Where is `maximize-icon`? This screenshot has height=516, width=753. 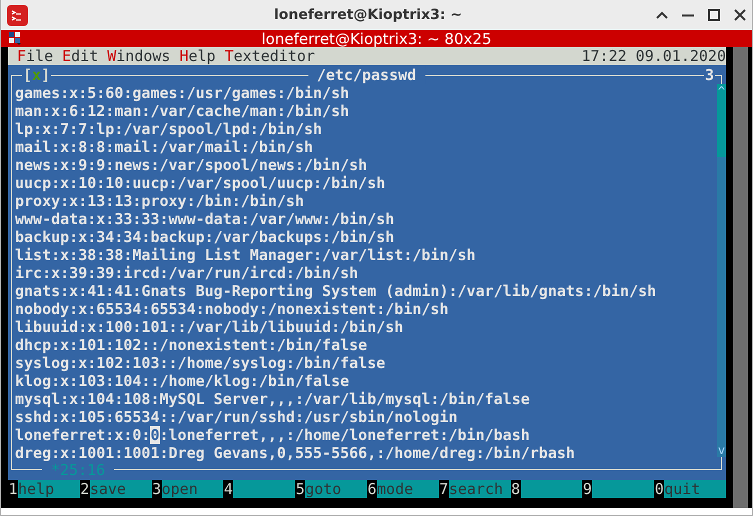 maximize-icon is located at coordinates (714, 15).